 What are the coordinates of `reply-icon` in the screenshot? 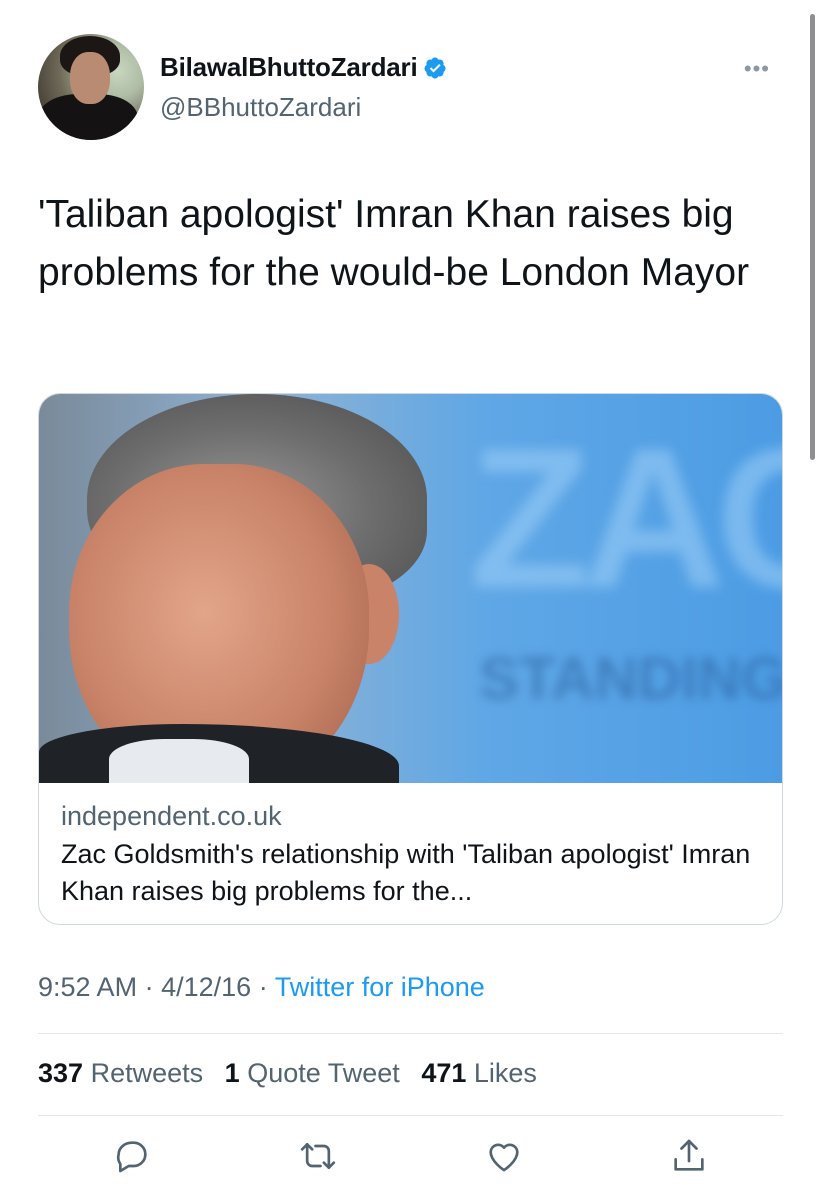 It's located at (132, 1156).